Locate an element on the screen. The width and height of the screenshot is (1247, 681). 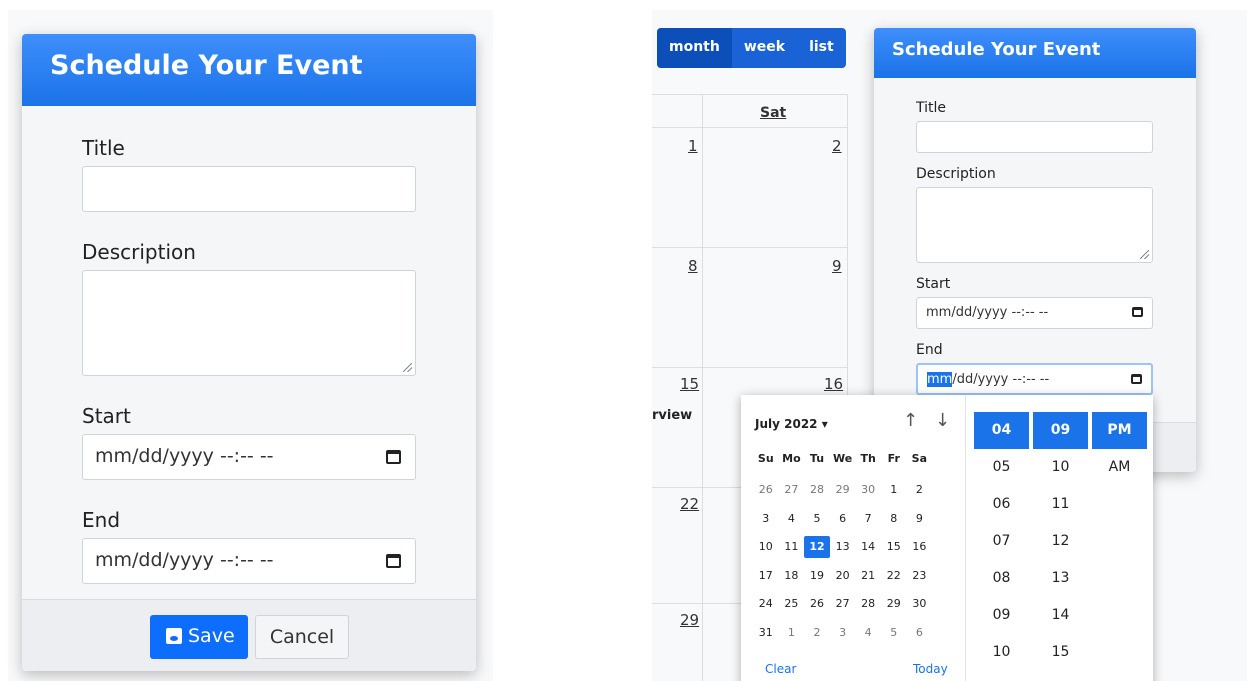
day-number: 8 is located at coordinates (693, 266).